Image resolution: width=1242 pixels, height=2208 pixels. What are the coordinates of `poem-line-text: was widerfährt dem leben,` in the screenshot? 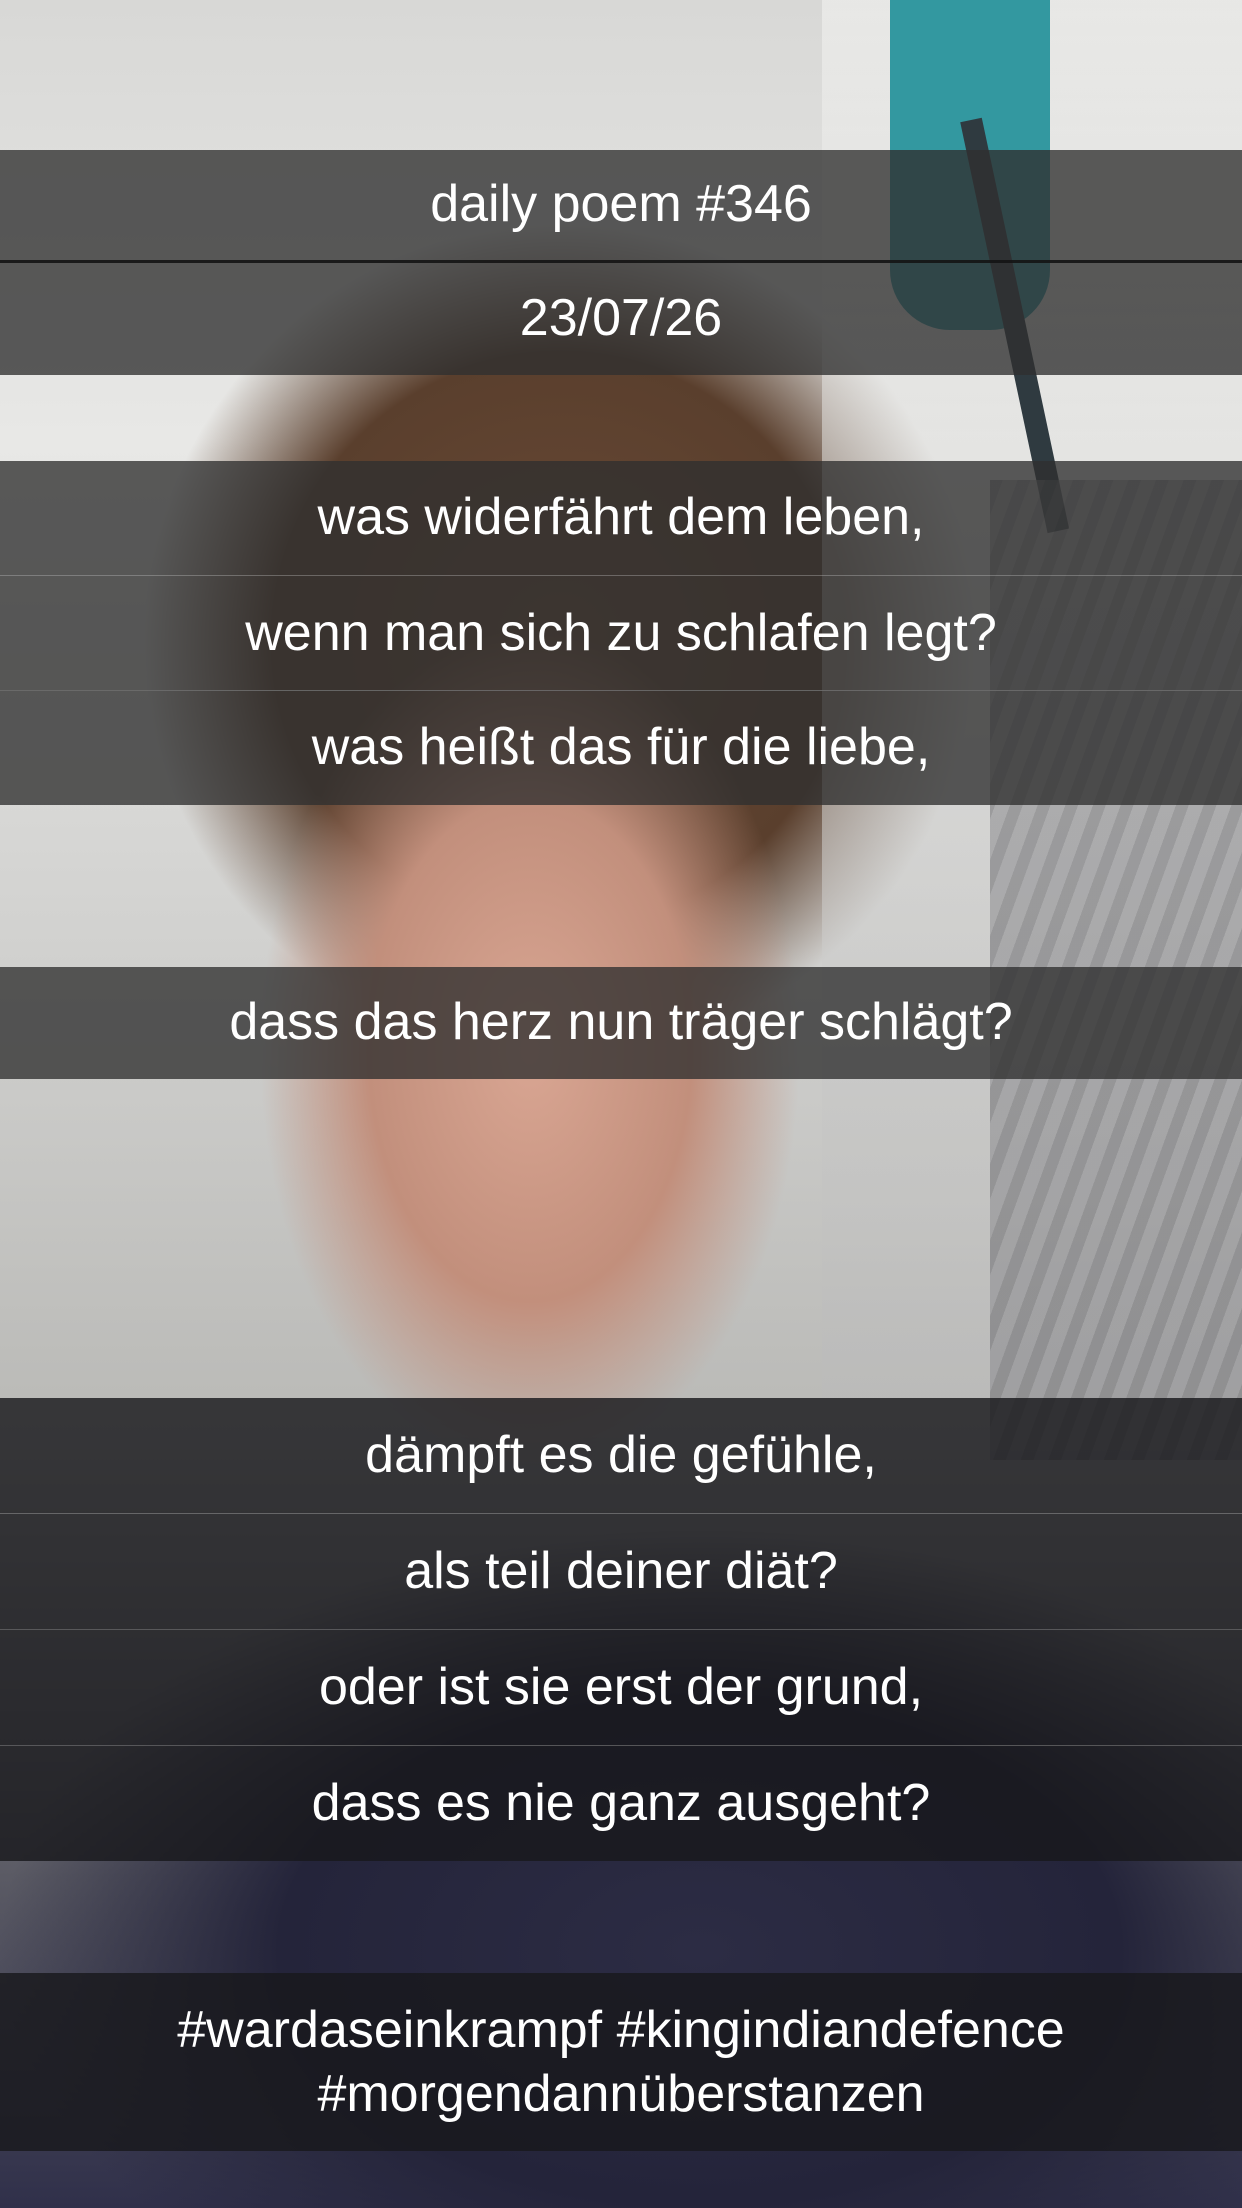 It's located at (621, 517).